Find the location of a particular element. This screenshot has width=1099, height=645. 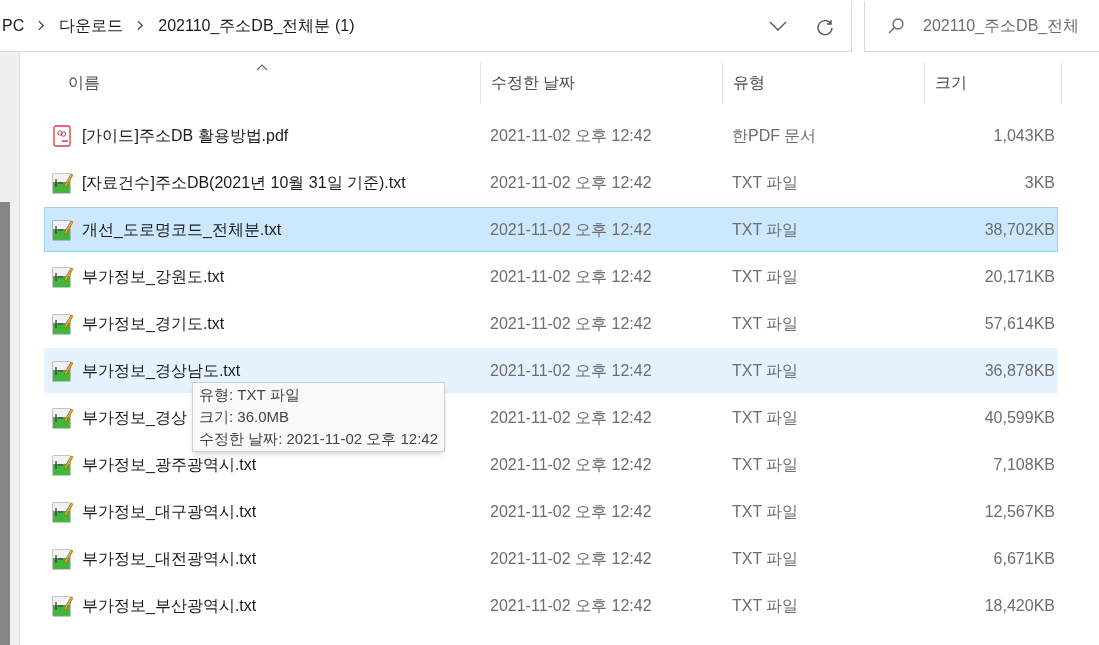

file-type: 한PDF 문서 is located at coordinates (774, 135).